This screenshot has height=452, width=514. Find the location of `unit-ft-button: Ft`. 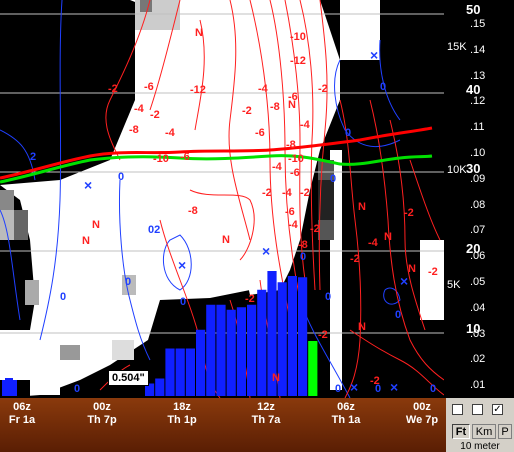

unit-ft-button: Ft is located at coordinates (461, 431).